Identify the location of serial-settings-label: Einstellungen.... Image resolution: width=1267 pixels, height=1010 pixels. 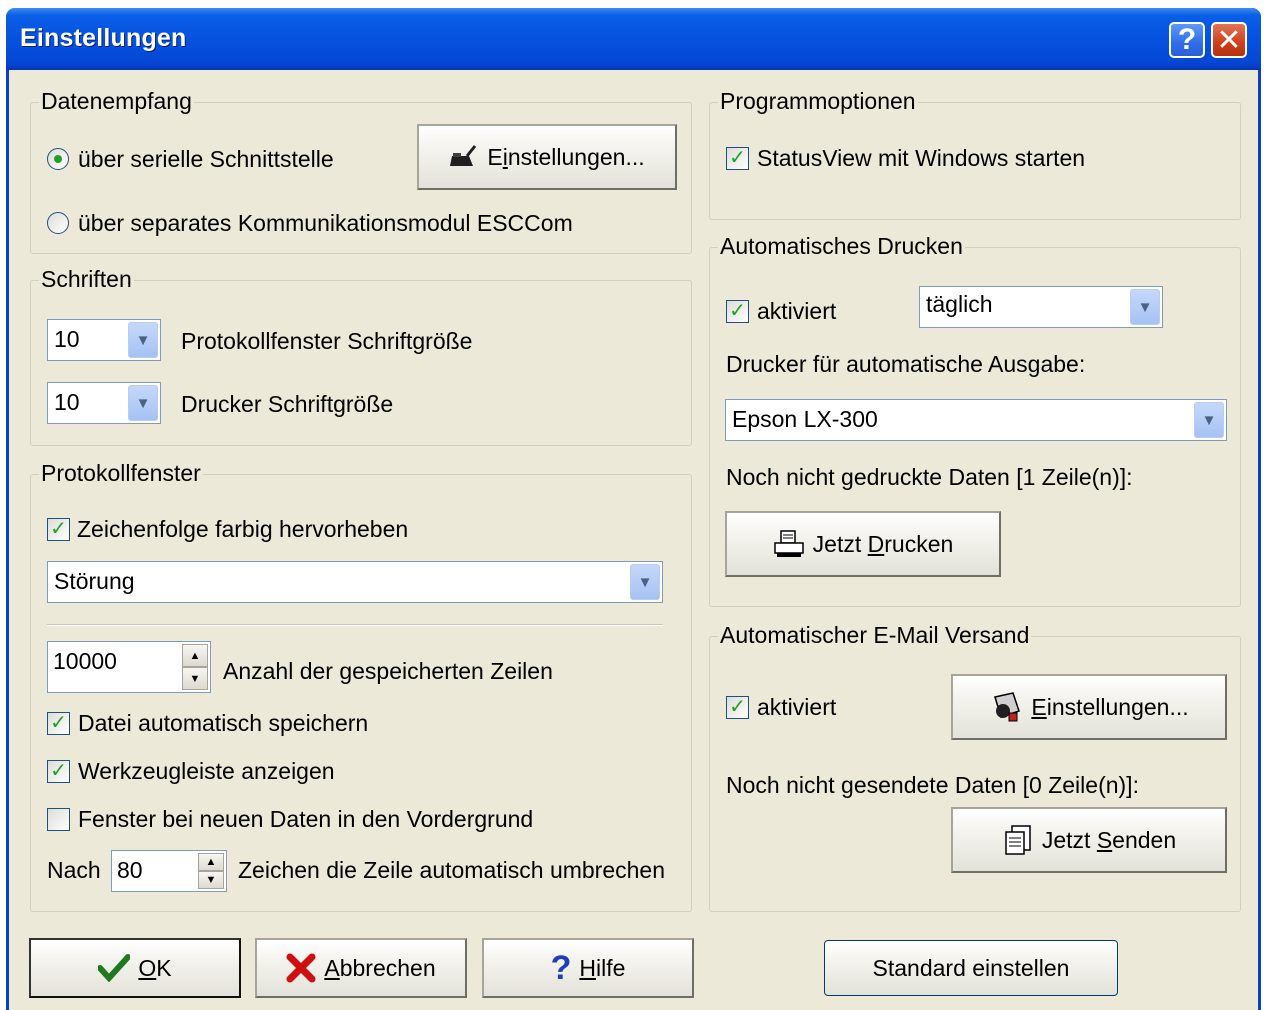
(566, 156).